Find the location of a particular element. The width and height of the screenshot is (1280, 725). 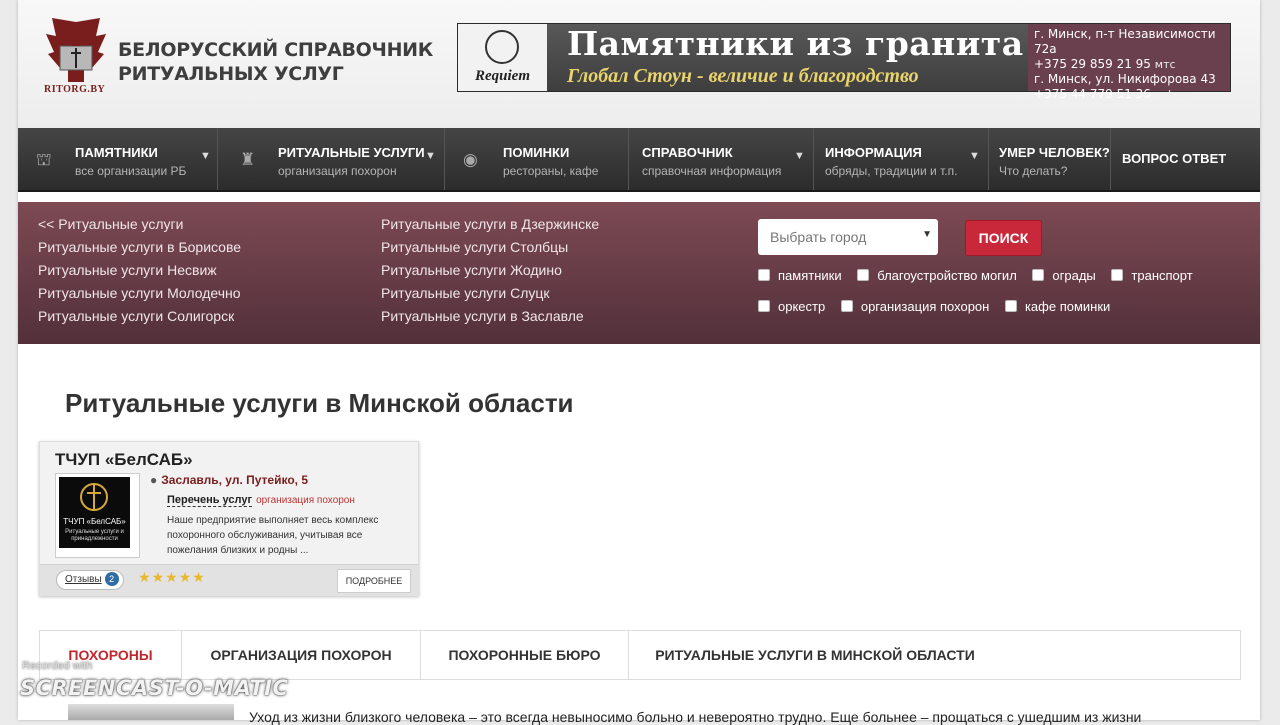

city-link: << Ритуальные услуги is located at coordinates (139, 224).